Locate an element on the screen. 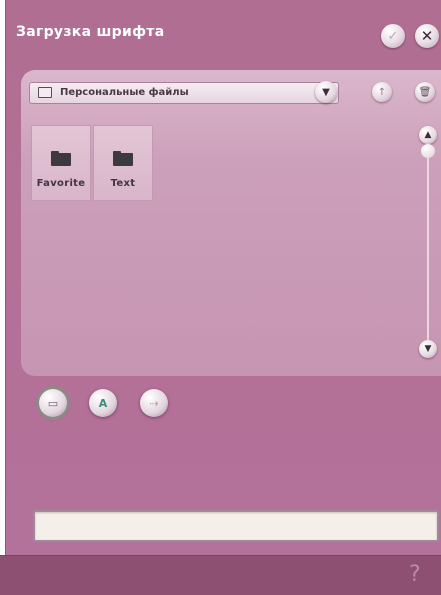  scroll-up-button: ▲ is located at coordinates (428, 135).